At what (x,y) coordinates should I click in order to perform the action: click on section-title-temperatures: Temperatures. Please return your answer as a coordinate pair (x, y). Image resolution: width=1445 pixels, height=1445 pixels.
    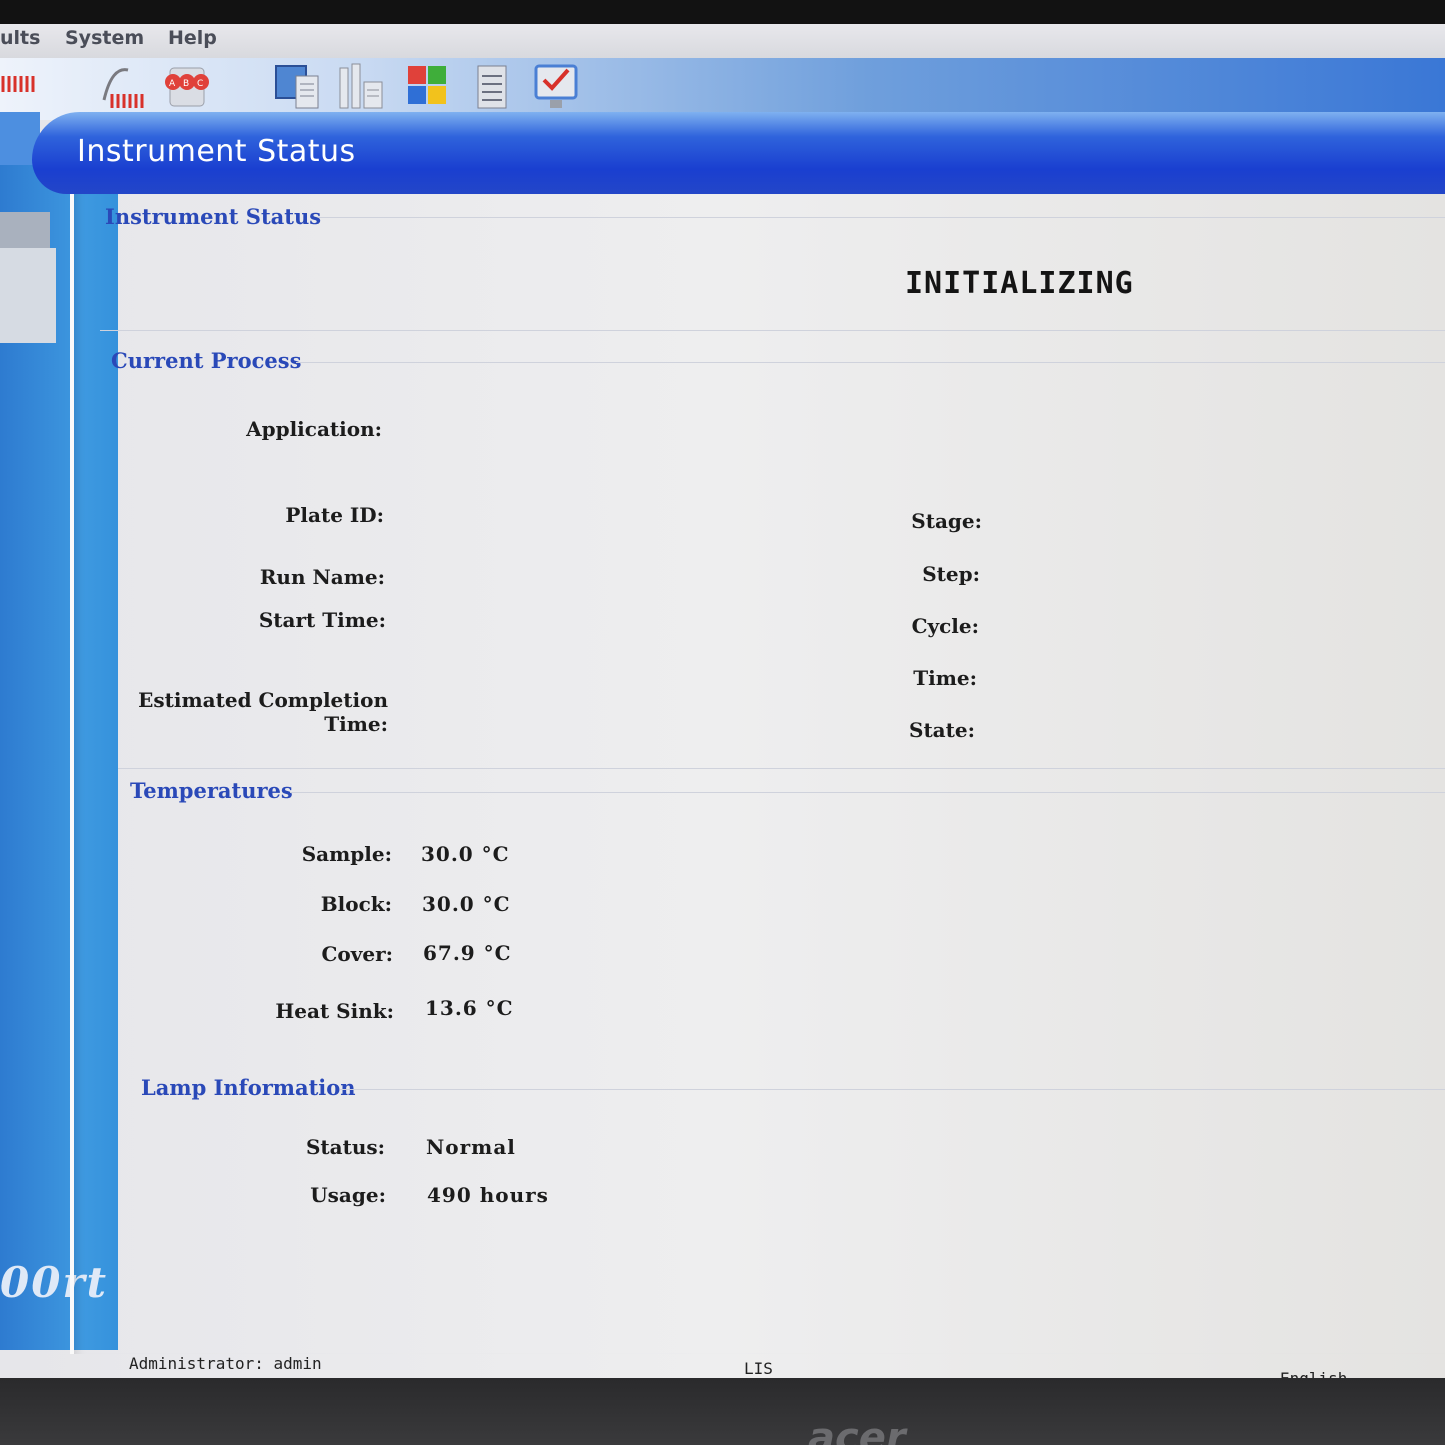
    Looking at the image, I should click on (211, 790).